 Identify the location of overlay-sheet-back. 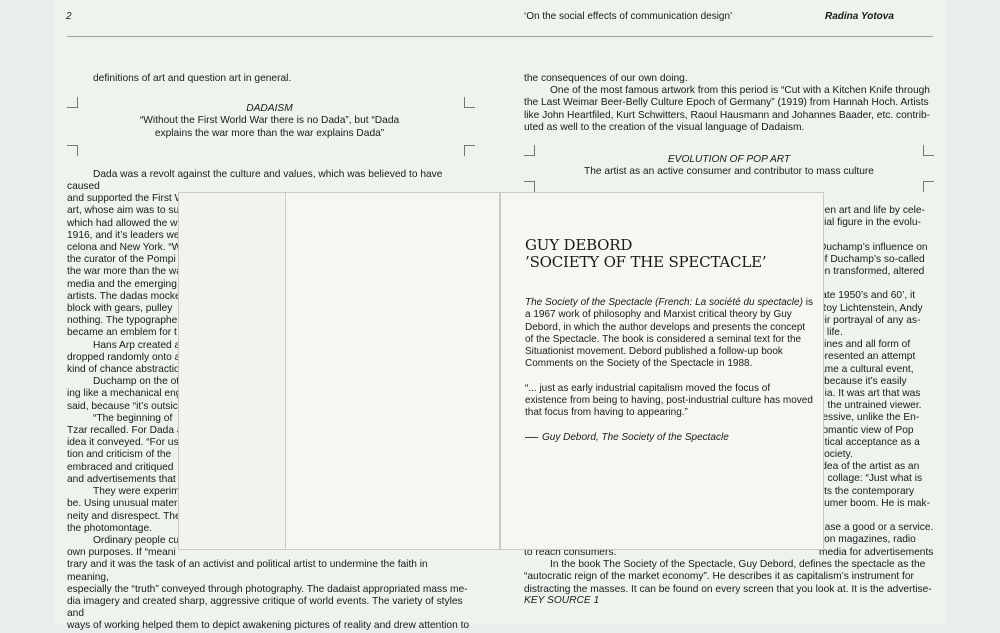
(232, 371).